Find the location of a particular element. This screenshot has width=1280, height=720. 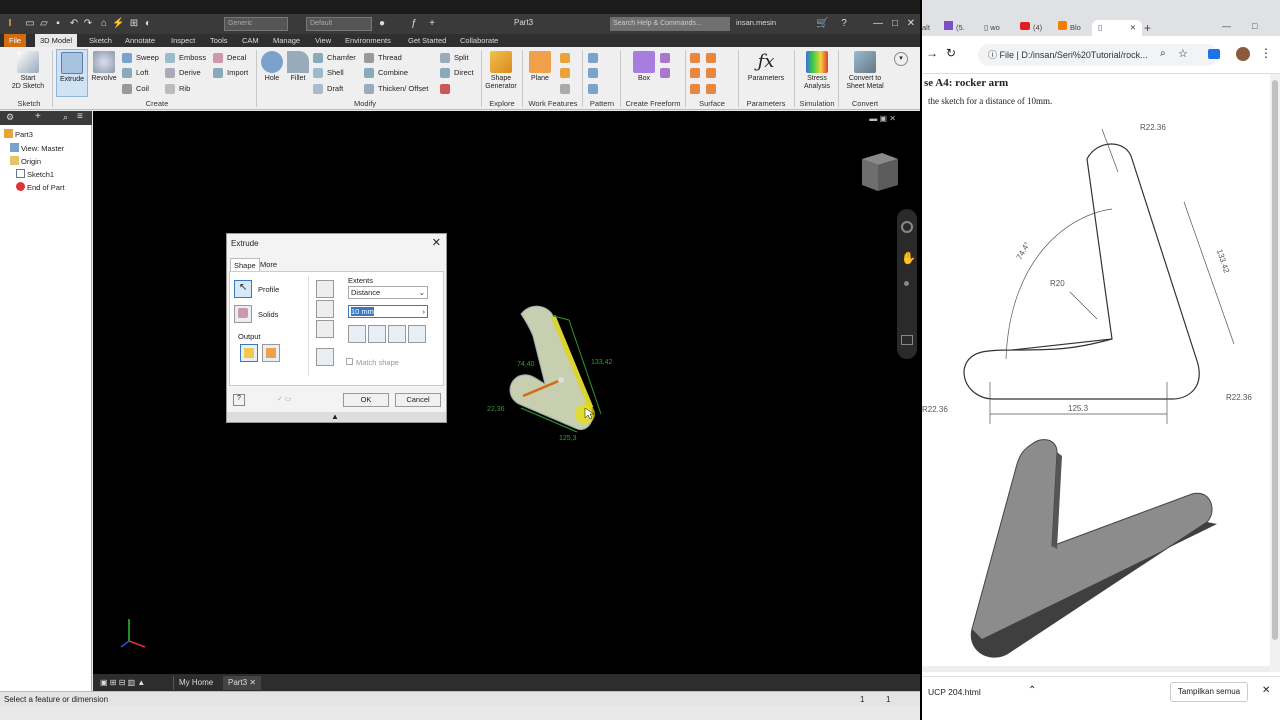

join-button is located at coordinates (325, 289).